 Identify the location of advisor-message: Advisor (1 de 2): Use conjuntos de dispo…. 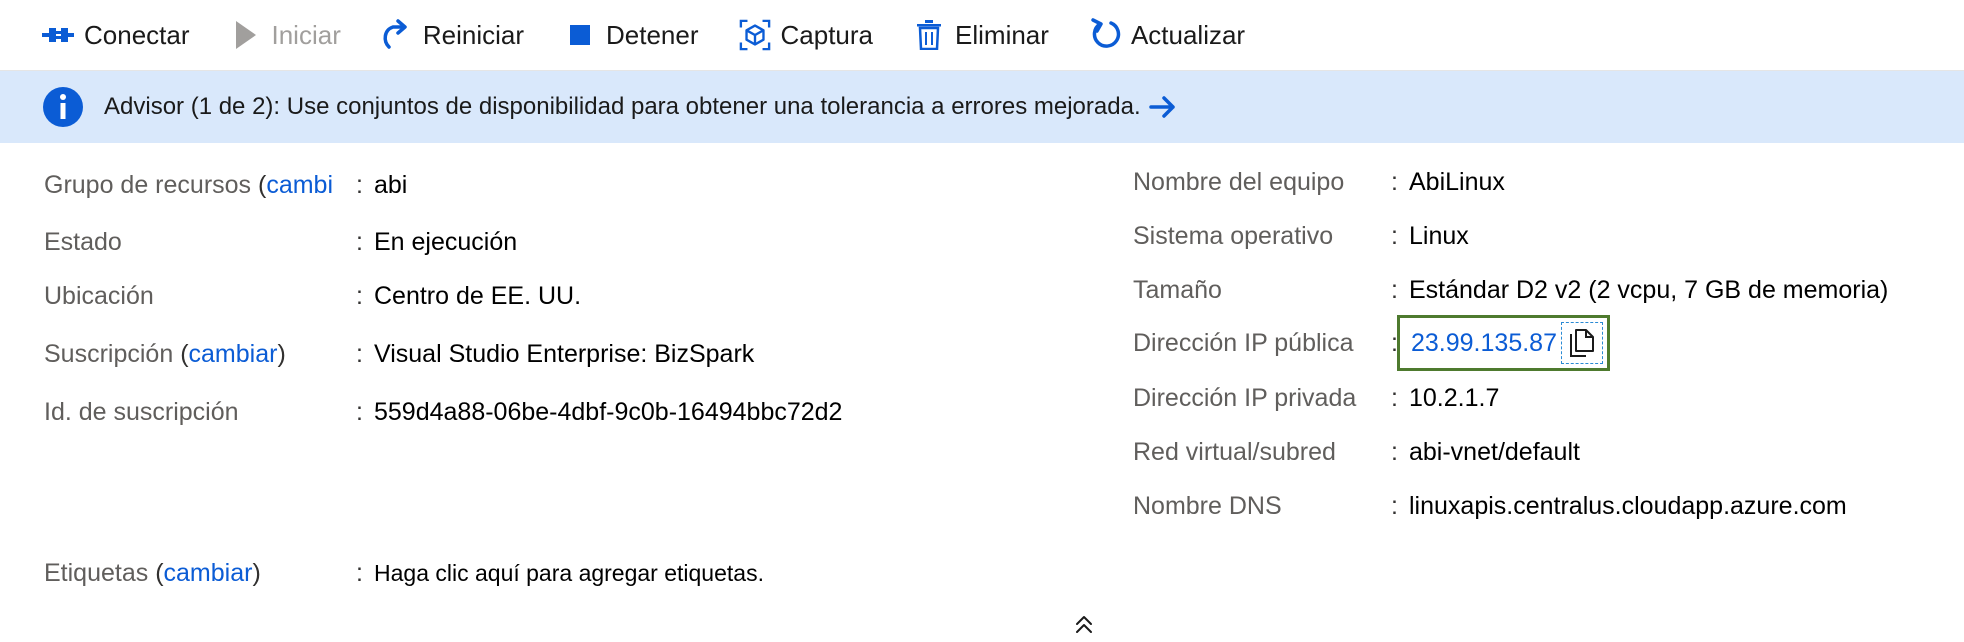
(622, 106).